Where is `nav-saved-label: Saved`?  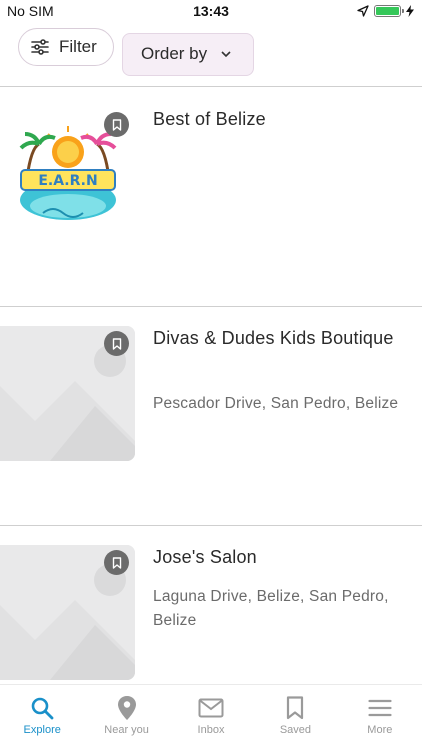
nav-saved-label: Saved is located at coordinates (295, 730).